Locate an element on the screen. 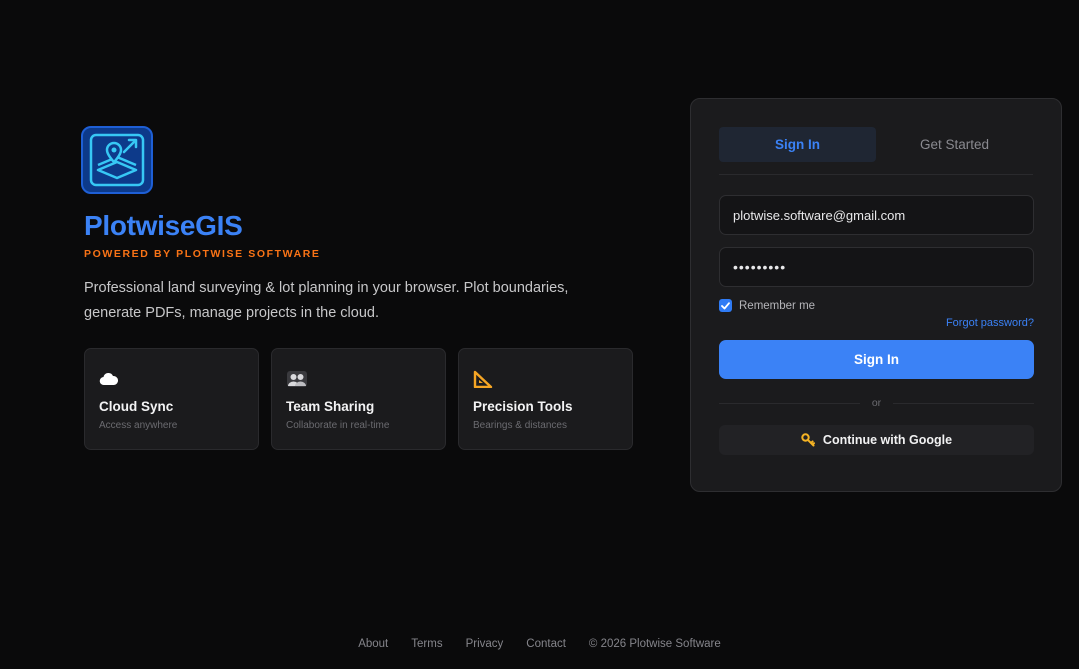 This screenshot has height=669, width=1079. brand-name: PlotwiseGIS is located at coordinates (163, 225).